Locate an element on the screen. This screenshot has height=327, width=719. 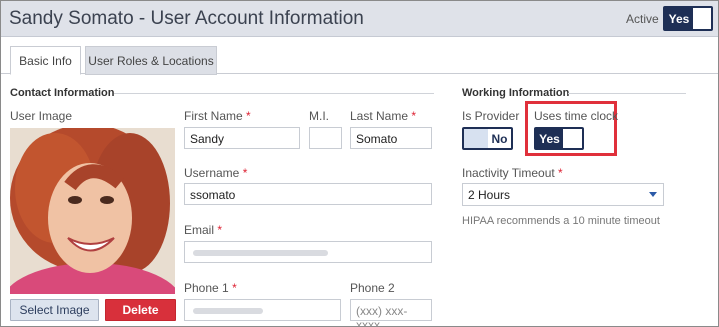
tab-user-roles-locations: User Roles & Locations is located at coordinates (151, 60).